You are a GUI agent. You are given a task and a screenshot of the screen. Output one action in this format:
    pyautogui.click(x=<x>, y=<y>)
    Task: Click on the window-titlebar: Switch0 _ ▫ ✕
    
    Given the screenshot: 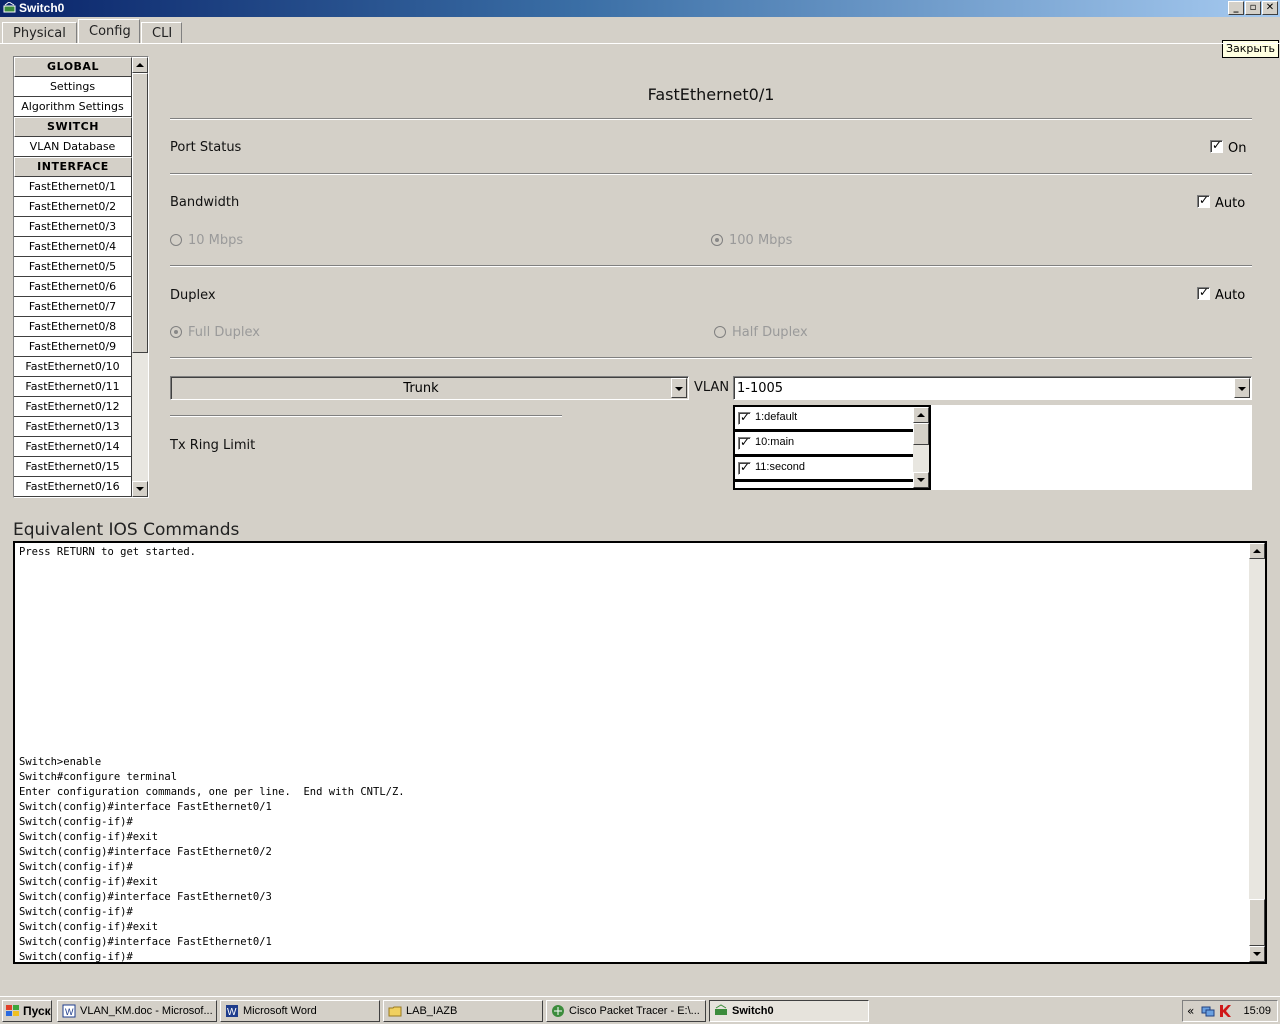 What is the action you would take?
    pyautogui.click(x=640, y=8)
    